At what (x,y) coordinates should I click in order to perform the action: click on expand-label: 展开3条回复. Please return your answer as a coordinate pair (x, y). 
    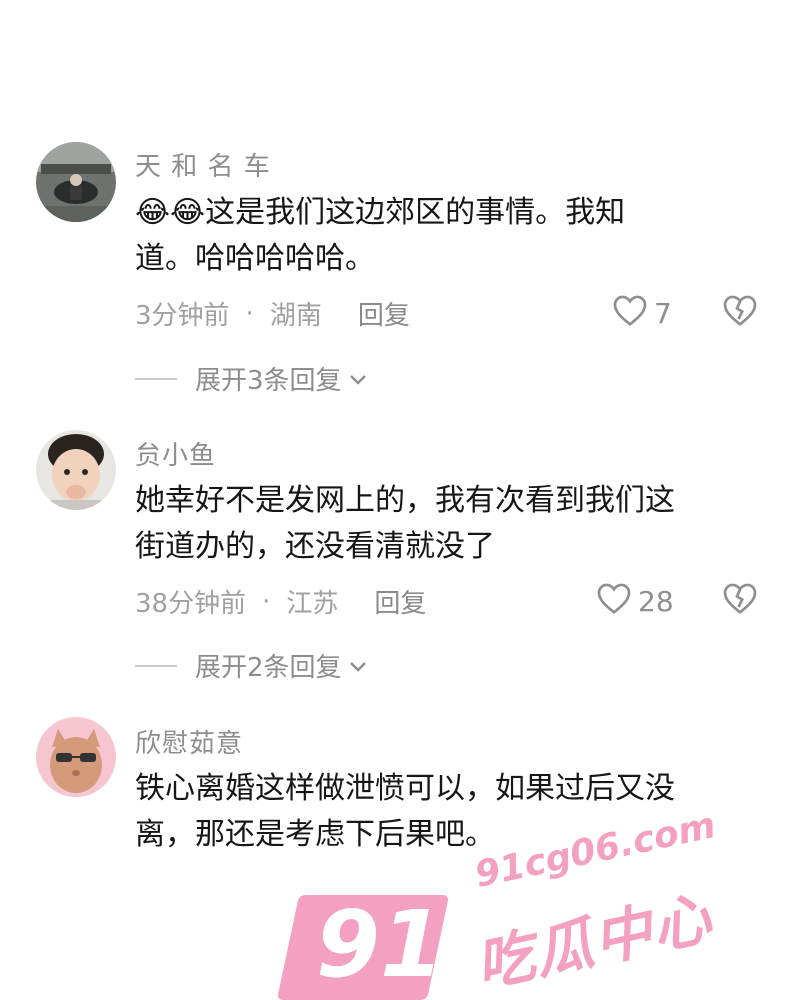
    Looking at the image, I should click on (268, 381).